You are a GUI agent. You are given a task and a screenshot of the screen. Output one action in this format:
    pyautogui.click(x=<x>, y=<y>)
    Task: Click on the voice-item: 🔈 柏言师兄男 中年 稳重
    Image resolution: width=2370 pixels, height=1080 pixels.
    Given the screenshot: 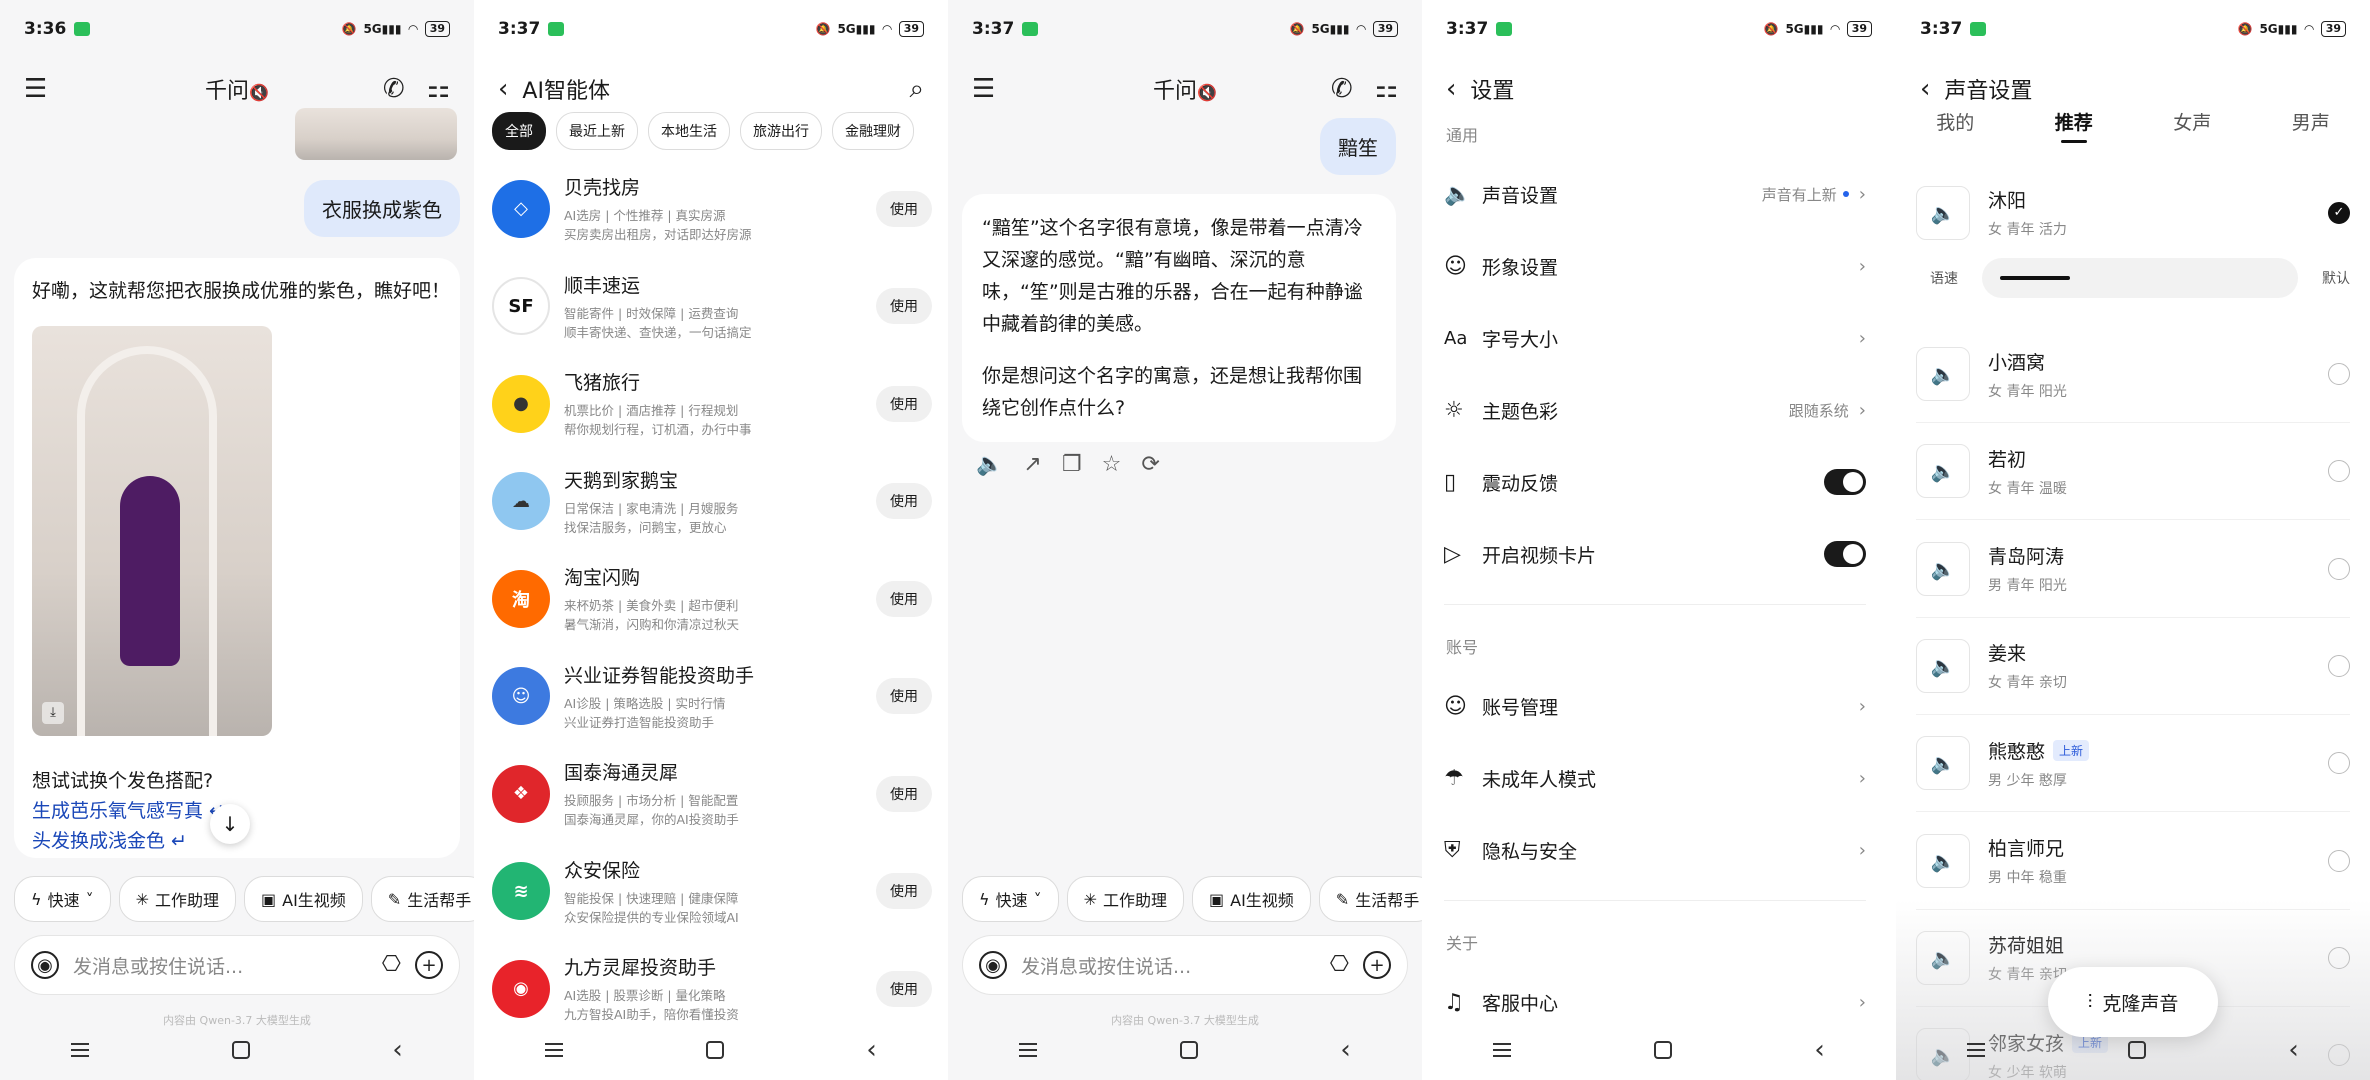 What is the action you would take?
    pyautogui.click(x=2133, y=861)
    